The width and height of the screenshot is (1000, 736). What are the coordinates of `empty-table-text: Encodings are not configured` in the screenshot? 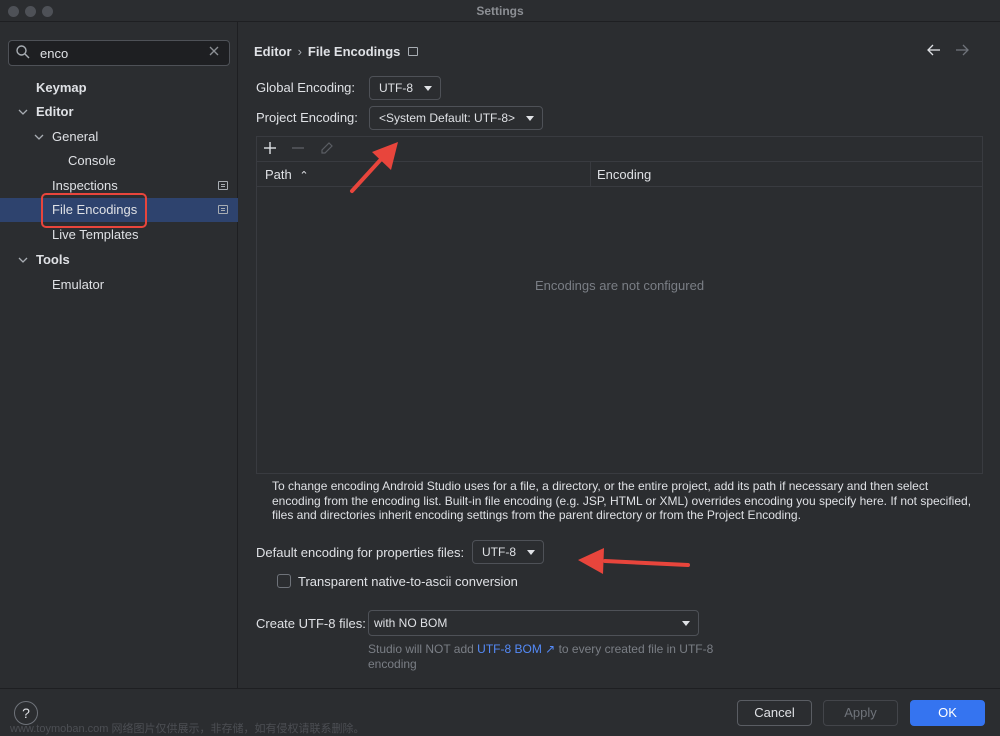 It's located at (619, 285).